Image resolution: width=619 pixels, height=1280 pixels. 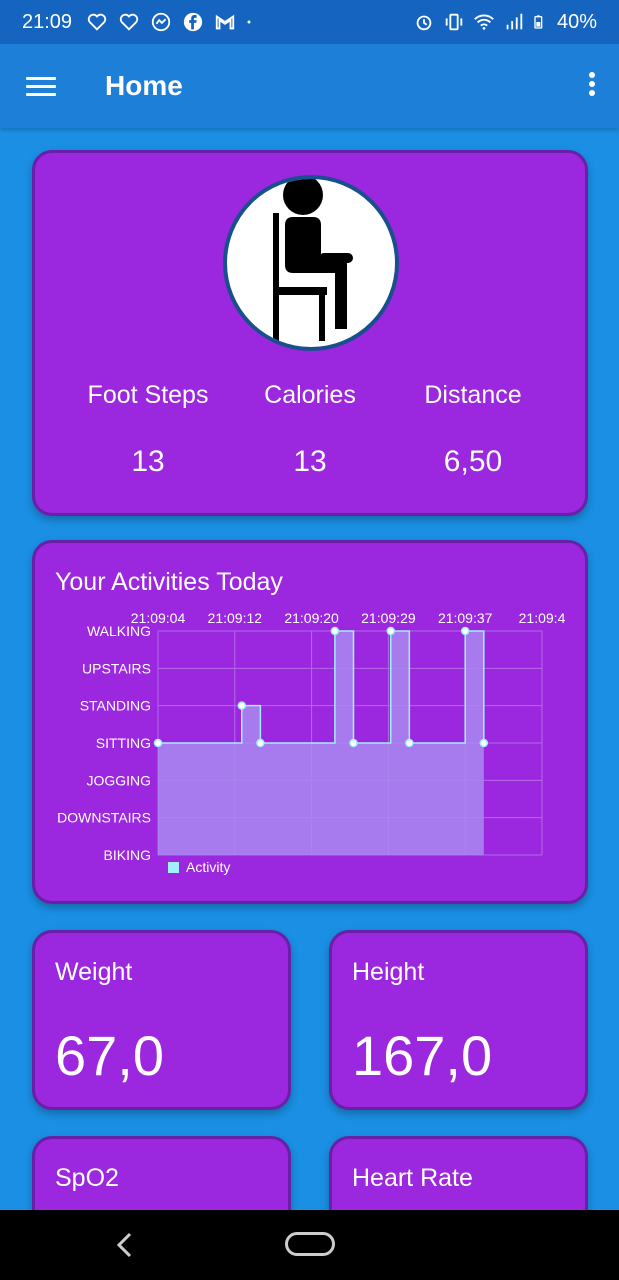 I want to click on y-tick-label: JOGGING, so click(x=118, y=780).